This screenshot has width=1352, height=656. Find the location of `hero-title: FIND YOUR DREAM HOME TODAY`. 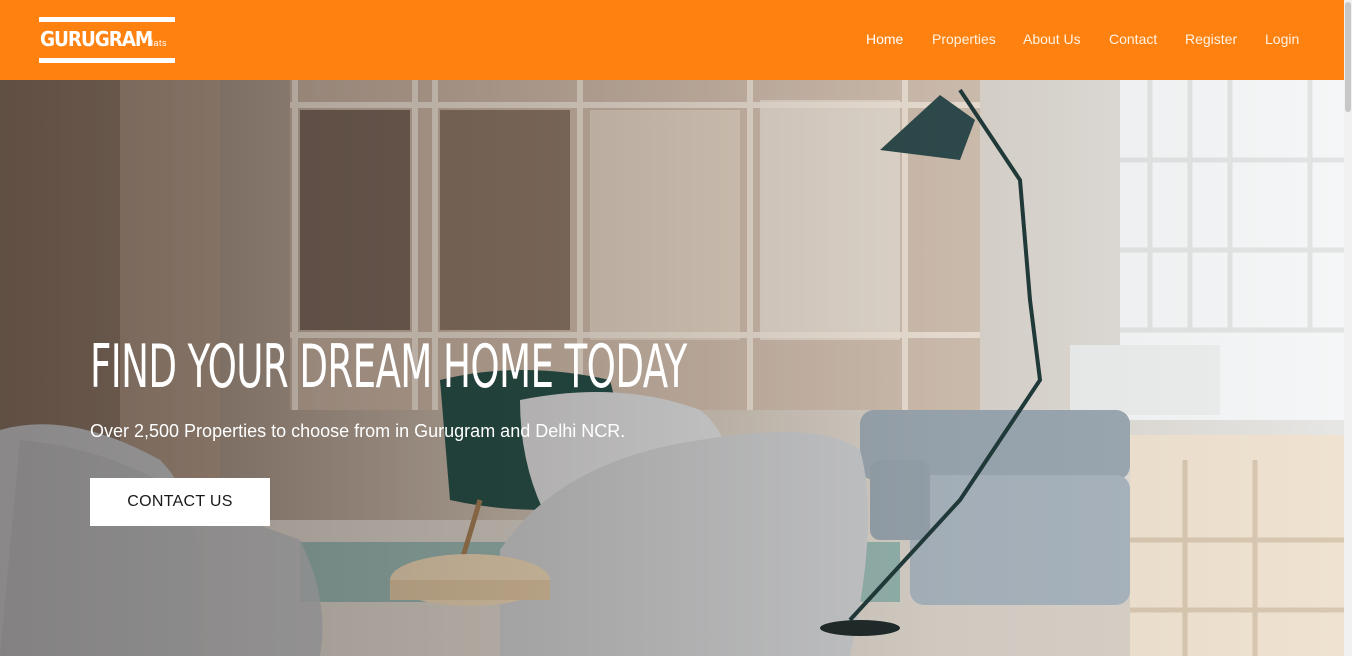

hero-title: FIND YOUR DREAM HOME TODAY is located at coordinates (388, 367).